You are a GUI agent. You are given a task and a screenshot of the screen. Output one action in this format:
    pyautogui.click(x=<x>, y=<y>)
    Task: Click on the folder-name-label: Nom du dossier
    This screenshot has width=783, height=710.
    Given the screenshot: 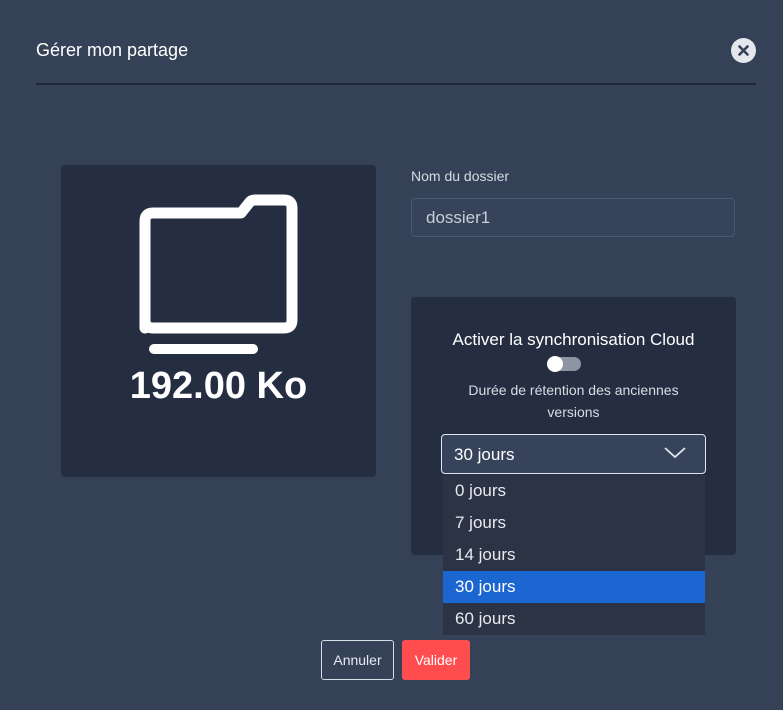 What is the action you would take?
    pyautogui.click(x=460, y=176)
    